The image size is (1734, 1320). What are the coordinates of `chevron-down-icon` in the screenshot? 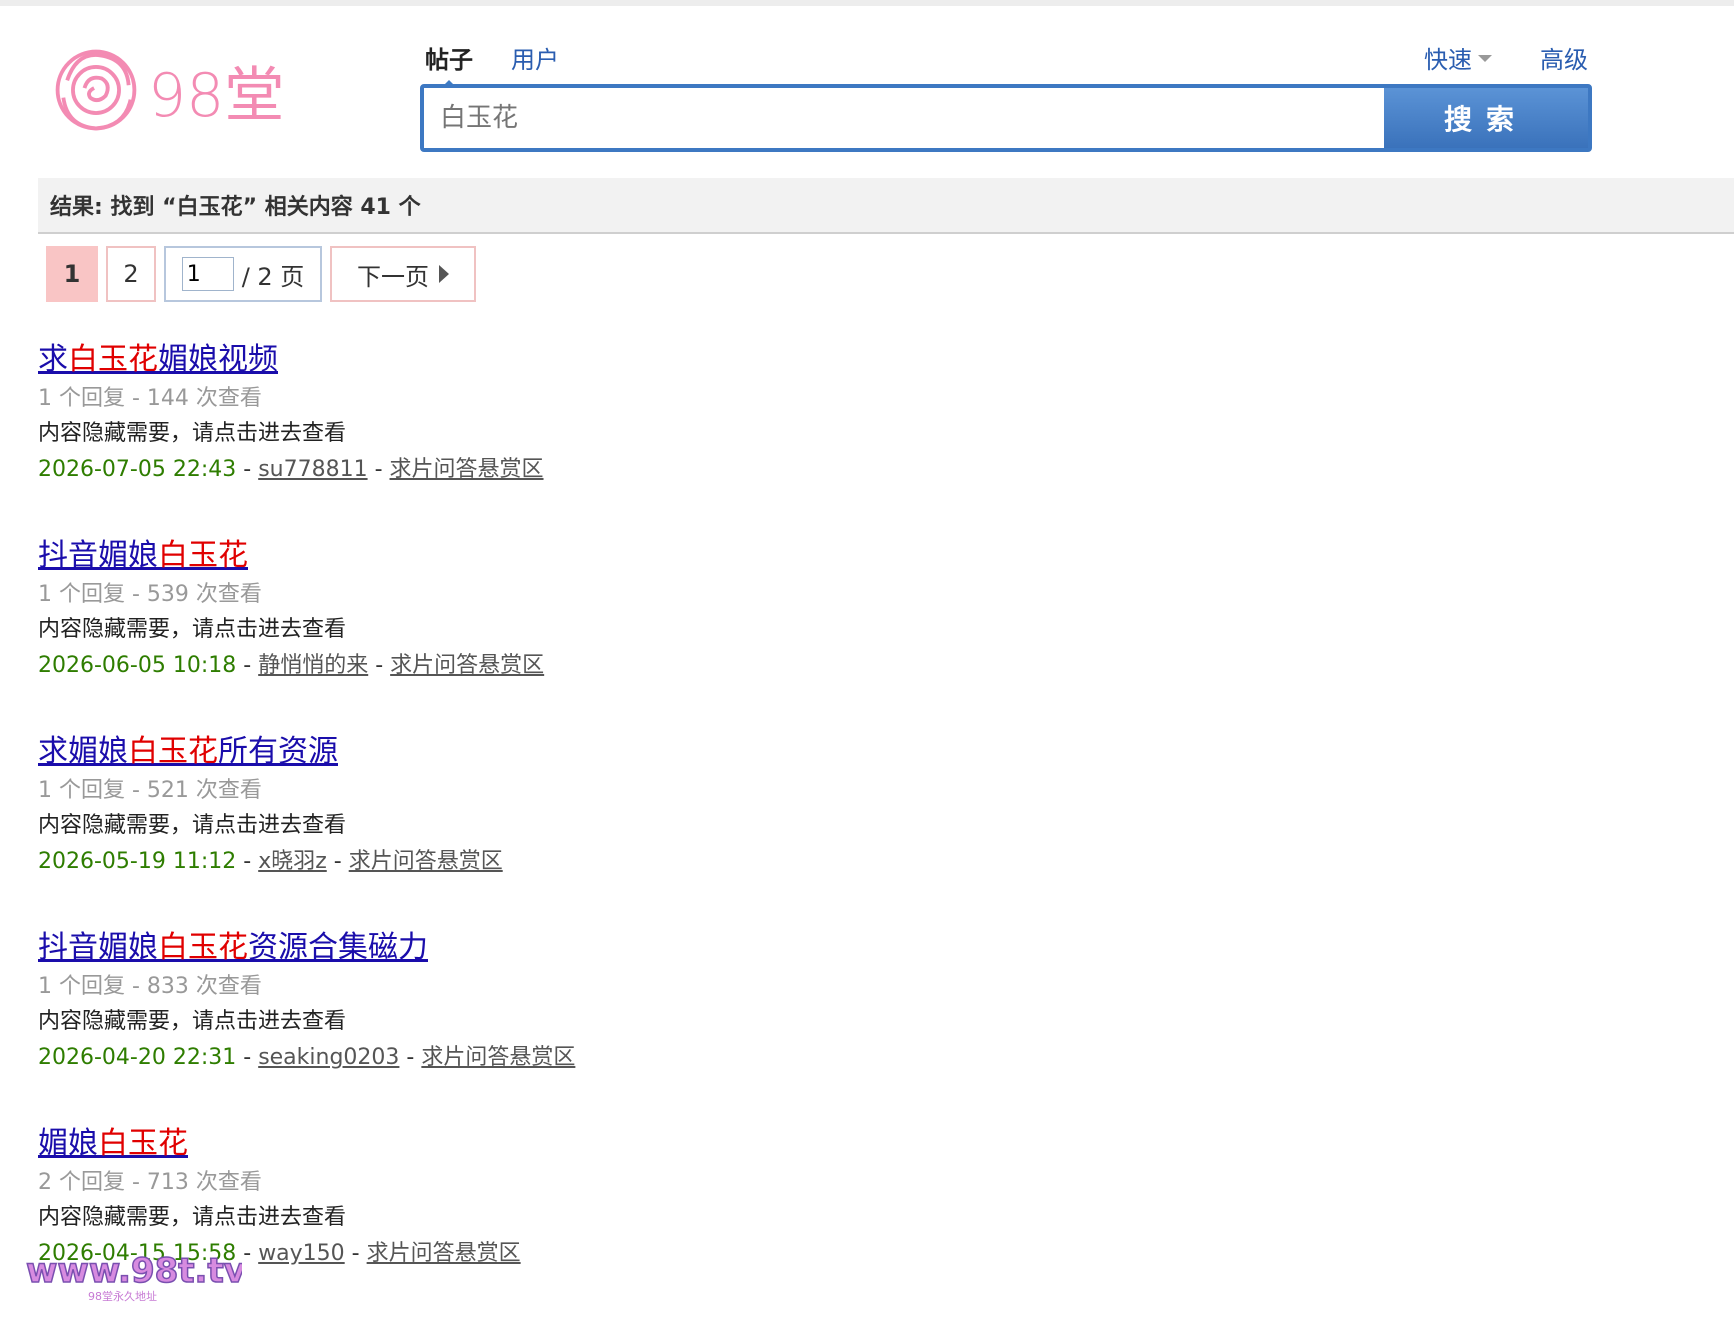 It's located at (1485, 58).